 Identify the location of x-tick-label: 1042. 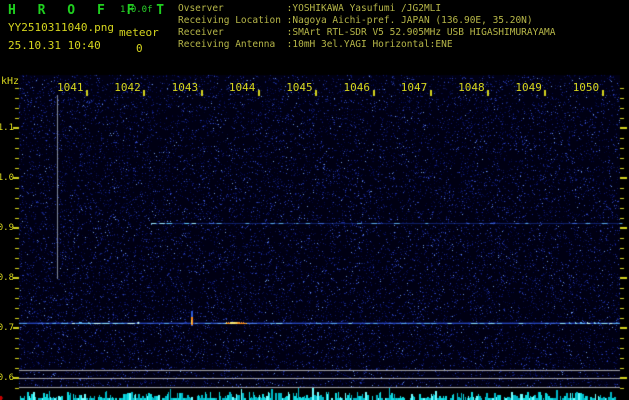
(127, 87).